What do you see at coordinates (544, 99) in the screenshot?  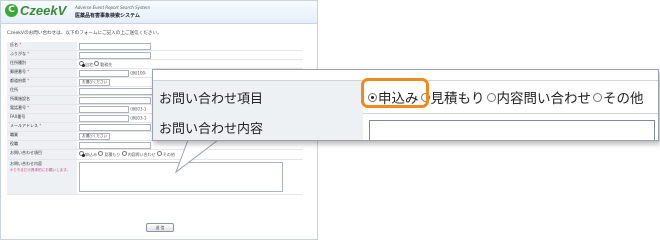 I see `option-content-inquiry-label: 内容問い合わせ` at bounding box center [544, 99].